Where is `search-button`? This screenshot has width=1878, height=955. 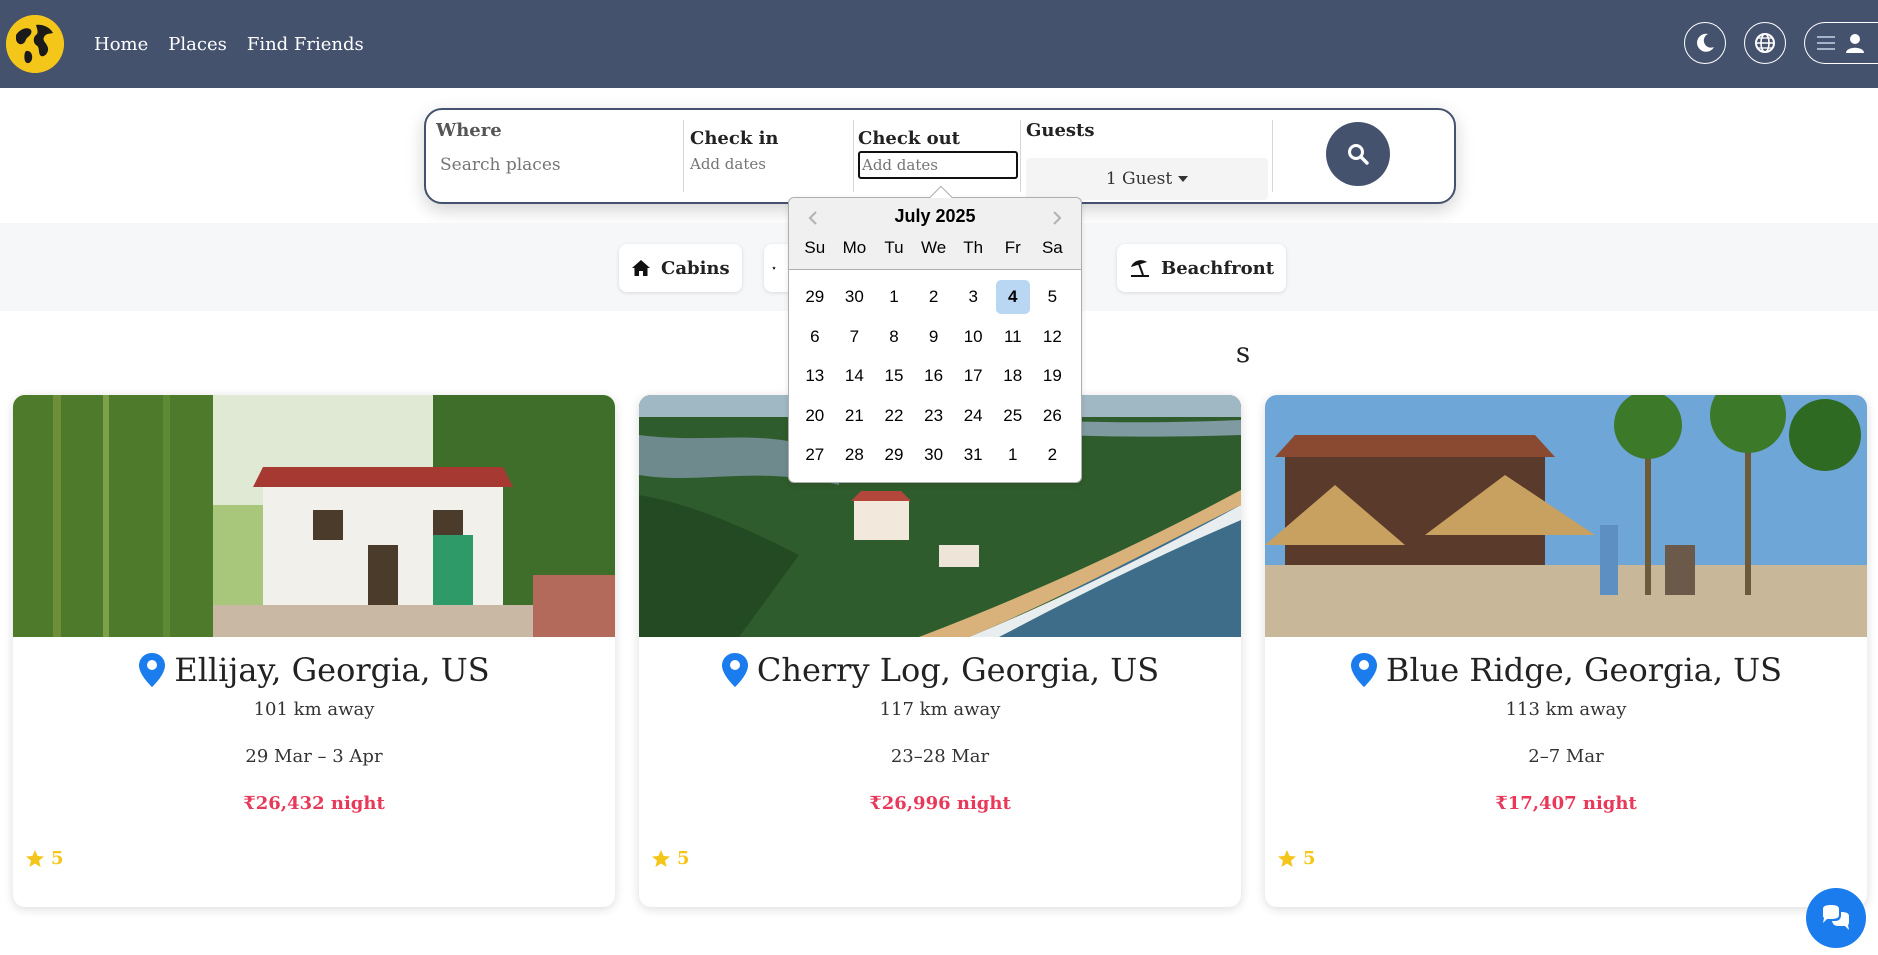
search-button is located at coordinates (1358, 154).